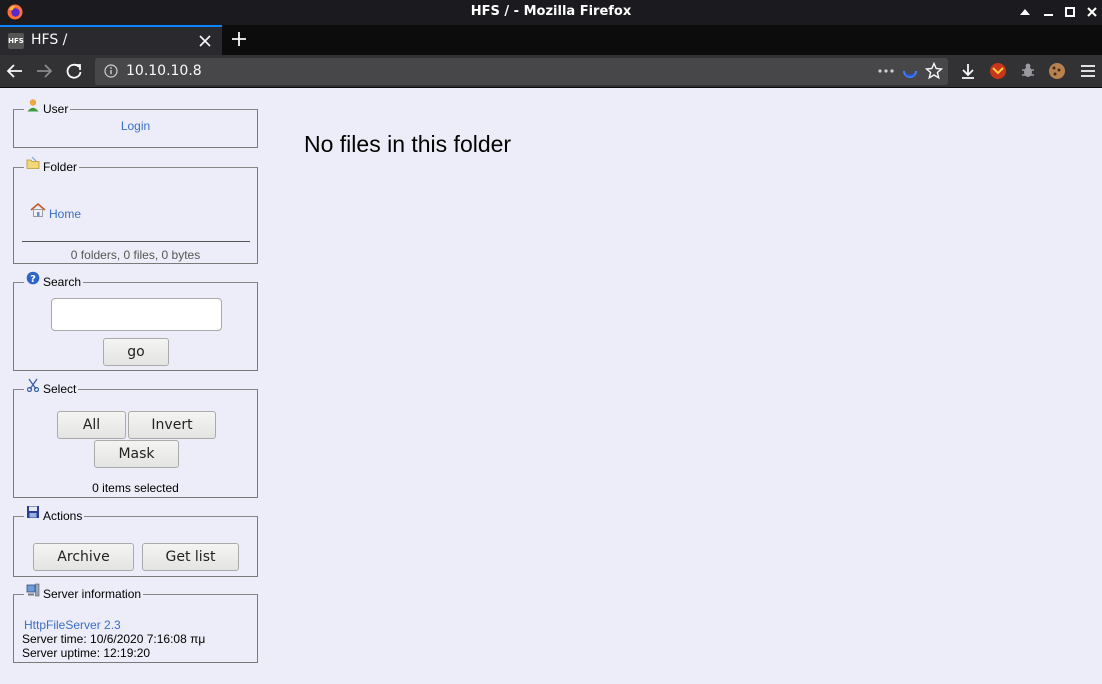 The image size is (1102, 684). I want to click on server-info-panel-legend: Server information, so click(83, 592).